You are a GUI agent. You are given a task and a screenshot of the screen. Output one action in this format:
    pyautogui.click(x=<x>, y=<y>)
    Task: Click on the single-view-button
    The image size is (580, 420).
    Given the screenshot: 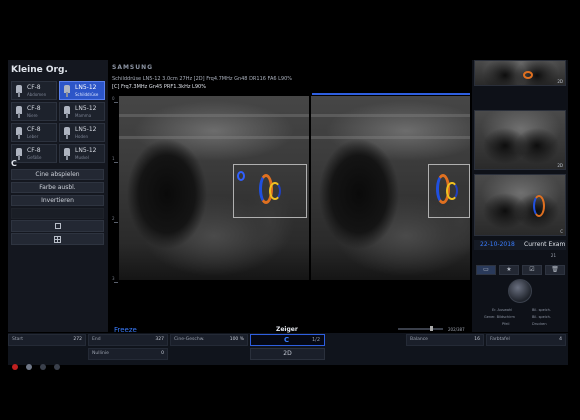 What is the action you would take?
    pyautogui.click(x=57, y=226)
    